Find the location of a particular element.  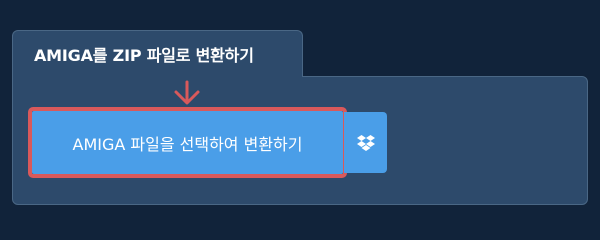

dropbox-icon is located at coordinates (365, 142).